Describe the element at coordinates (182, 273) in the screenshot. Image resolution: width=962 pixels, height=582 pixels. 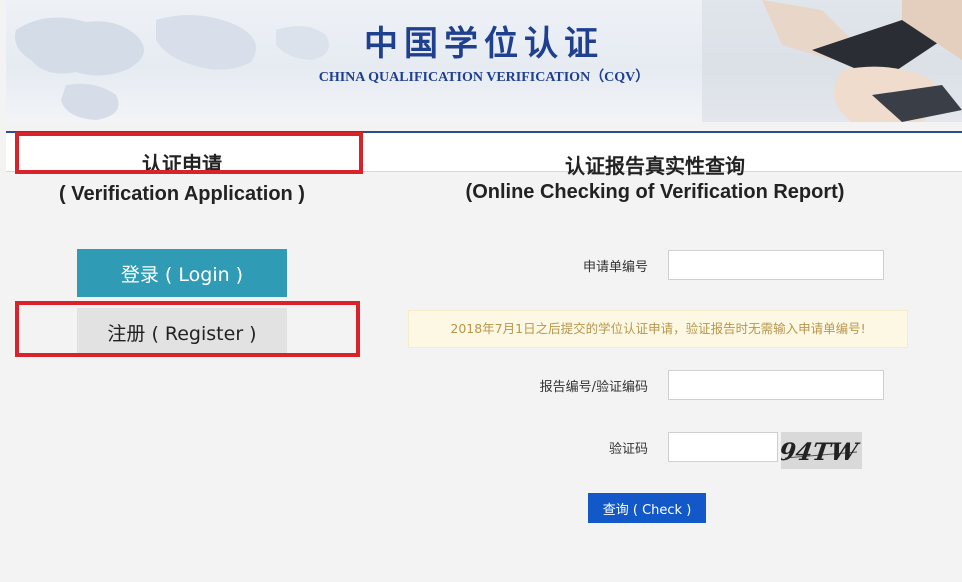
I see `login-button: 登录 ( Login )` at that location.